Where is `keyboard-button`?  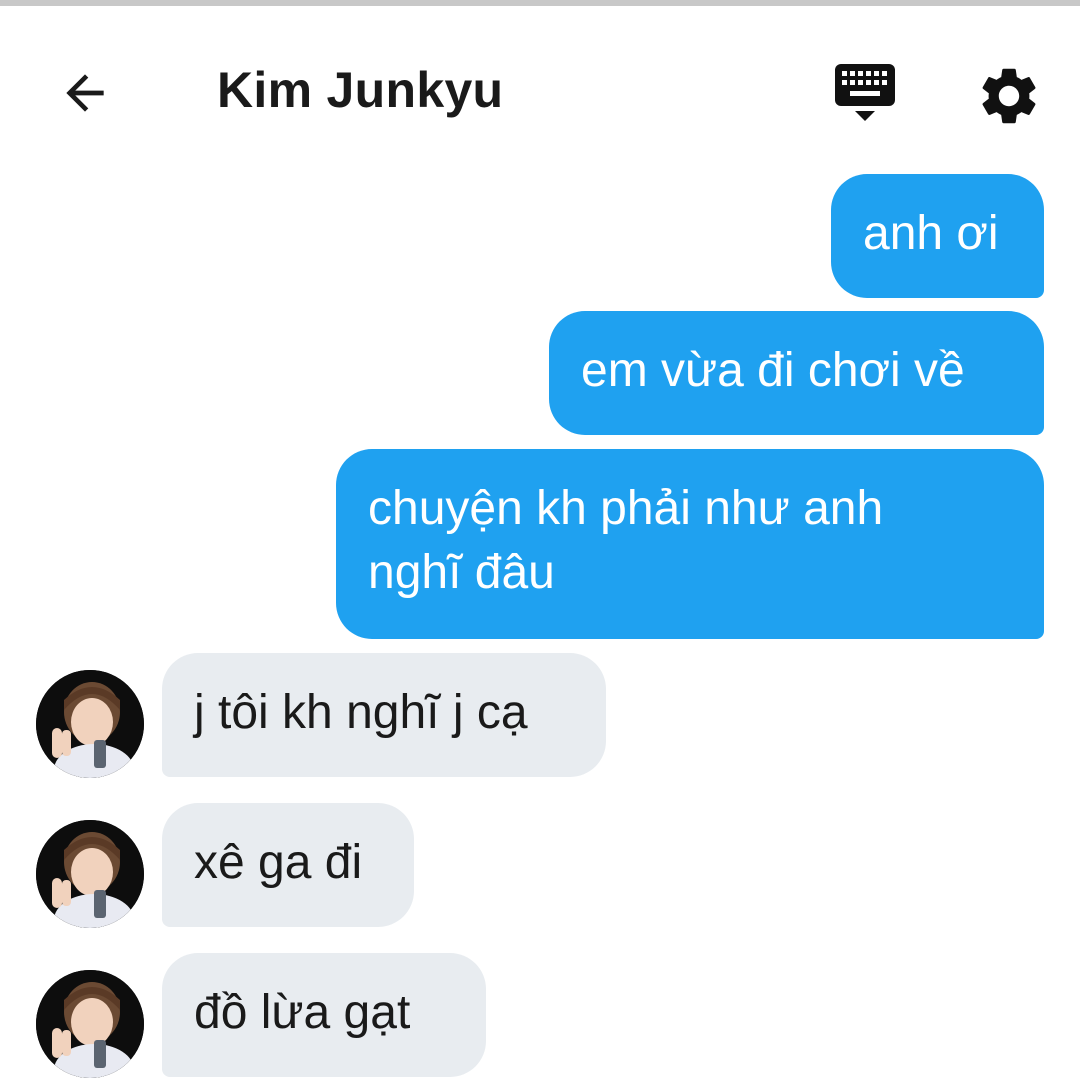
keyboard-button is located at coordinates (865, 96).